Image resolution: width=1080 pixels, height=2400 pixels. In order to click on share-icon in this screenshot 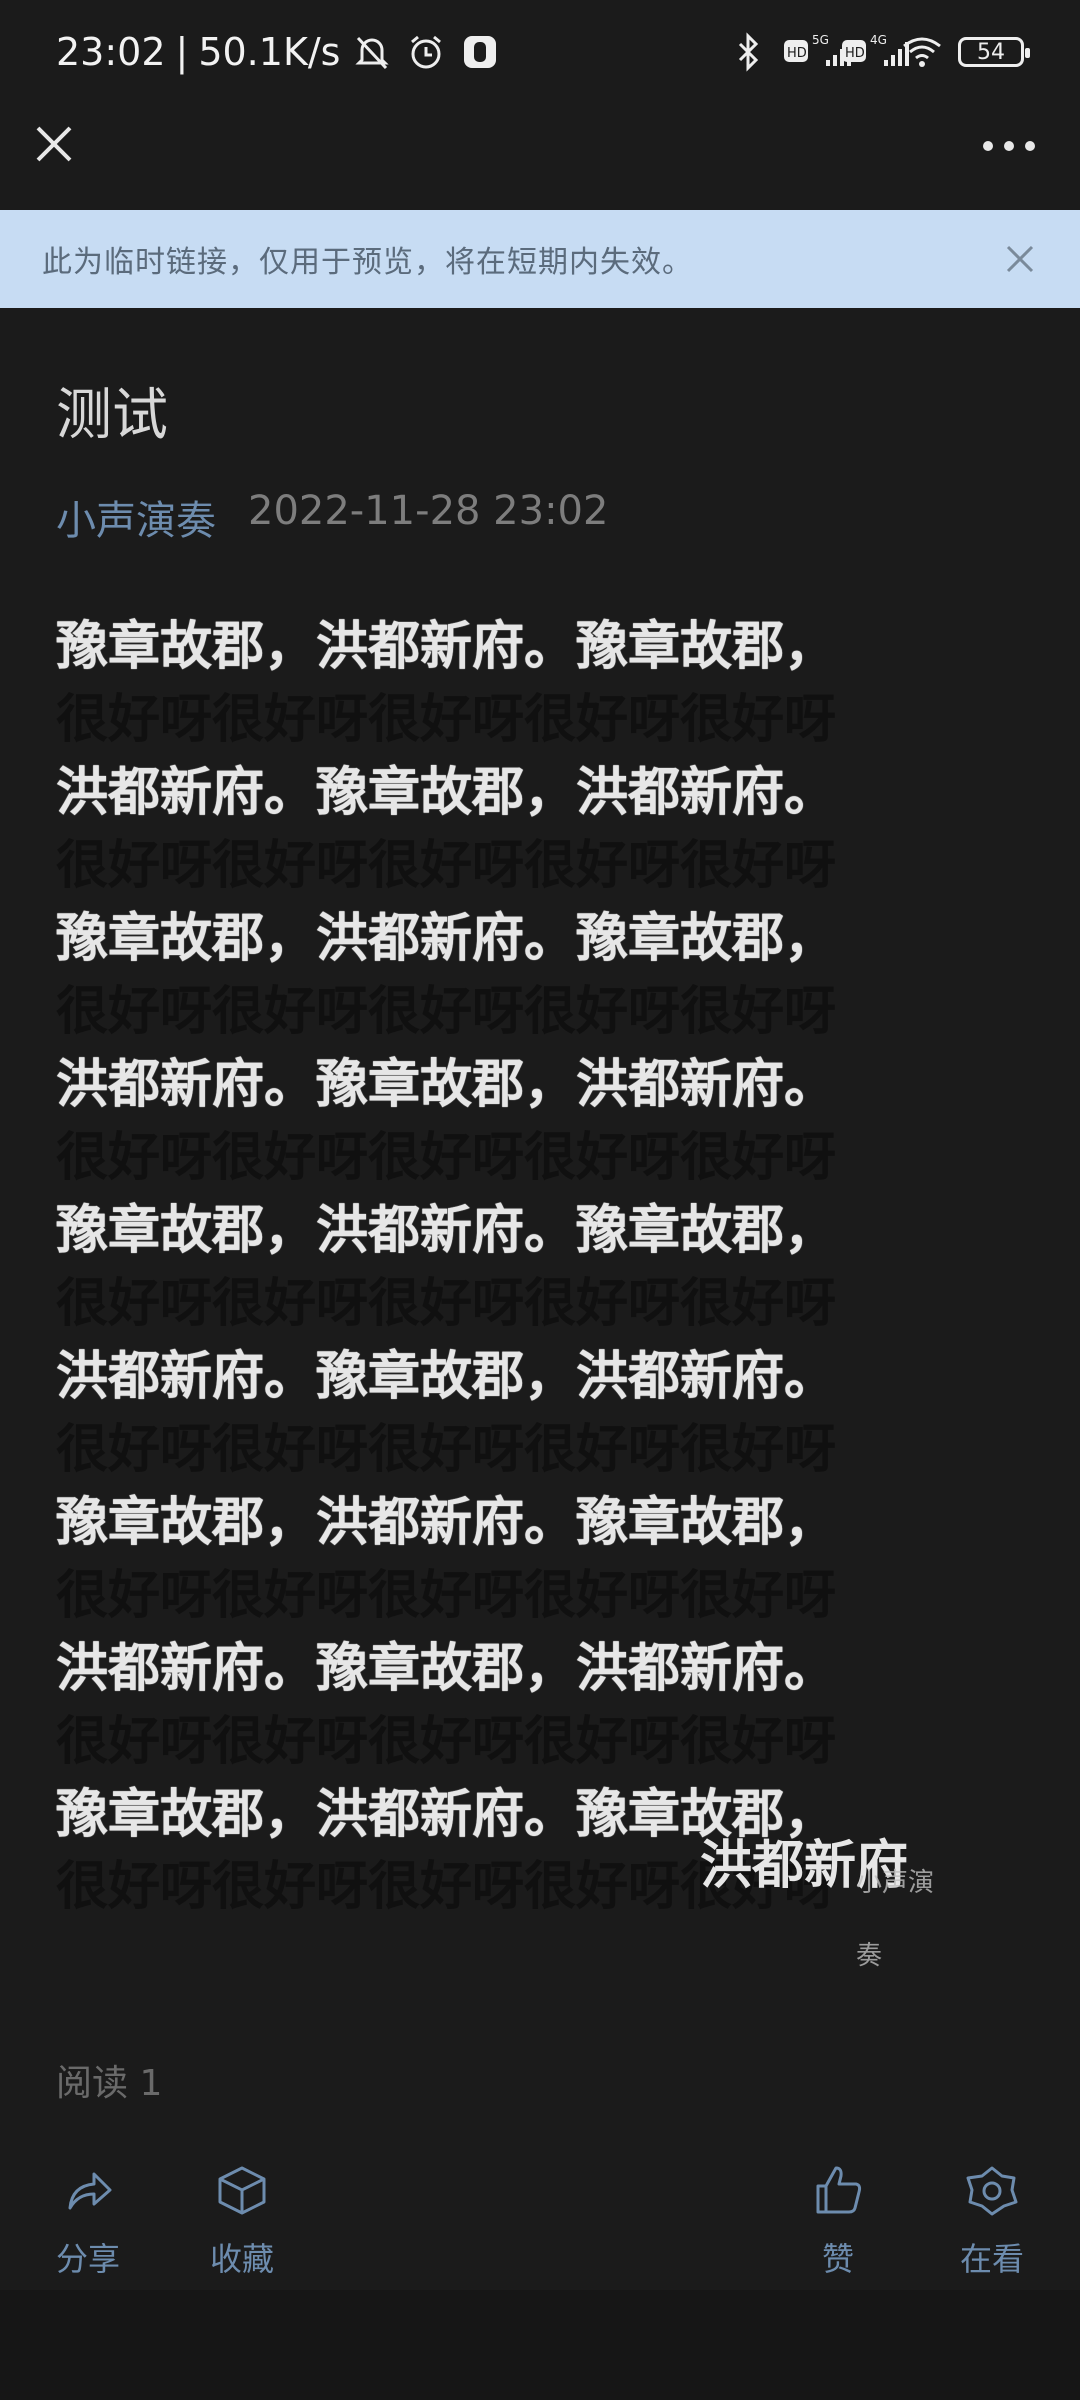, I will do `click(90, 2191)`.